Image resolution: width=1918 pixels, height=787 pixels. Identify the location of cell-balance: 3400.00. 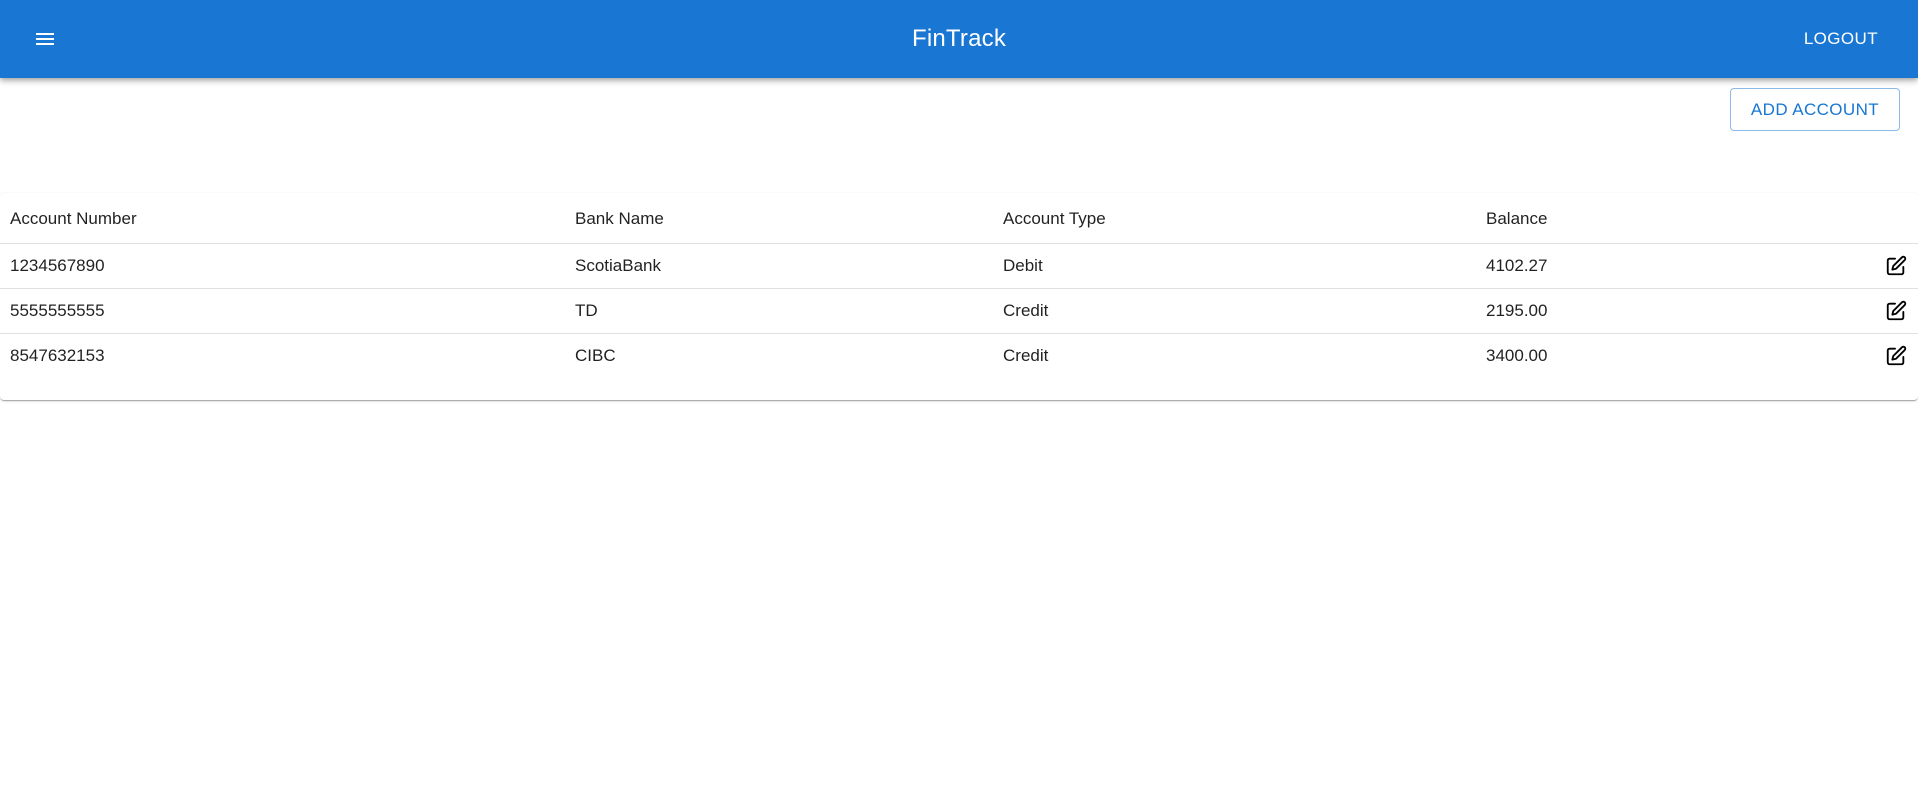
(1517, 355).